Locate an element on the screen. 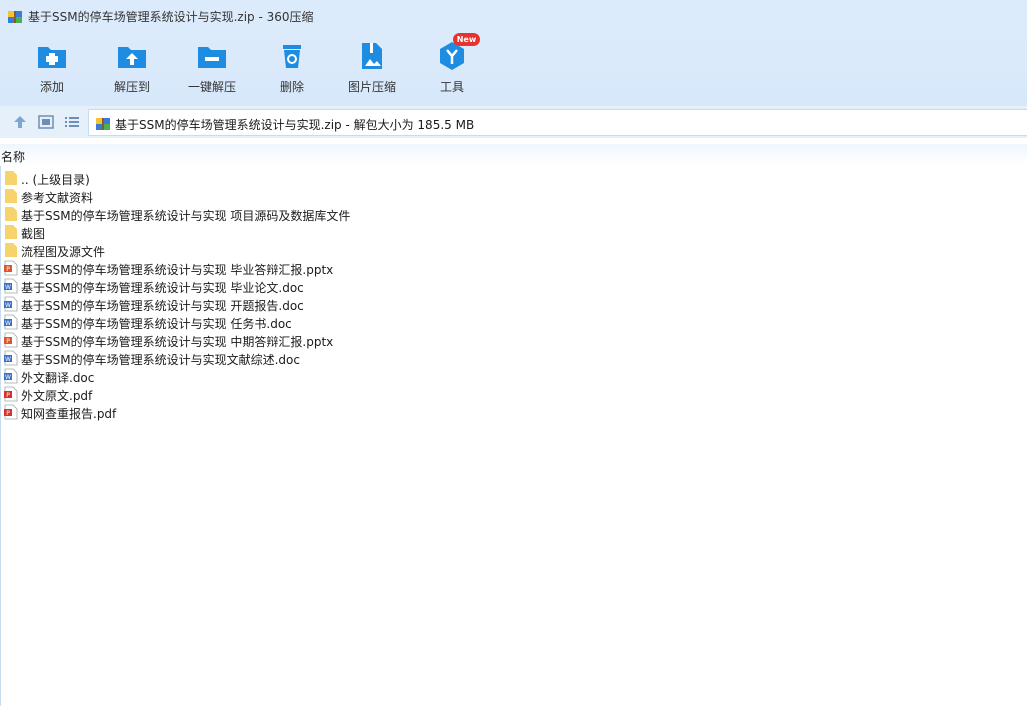 Image resolution: width=1027 pixels, height=706 pixels. extract-to-button: 解压到 is located at coordinates (132, 70).